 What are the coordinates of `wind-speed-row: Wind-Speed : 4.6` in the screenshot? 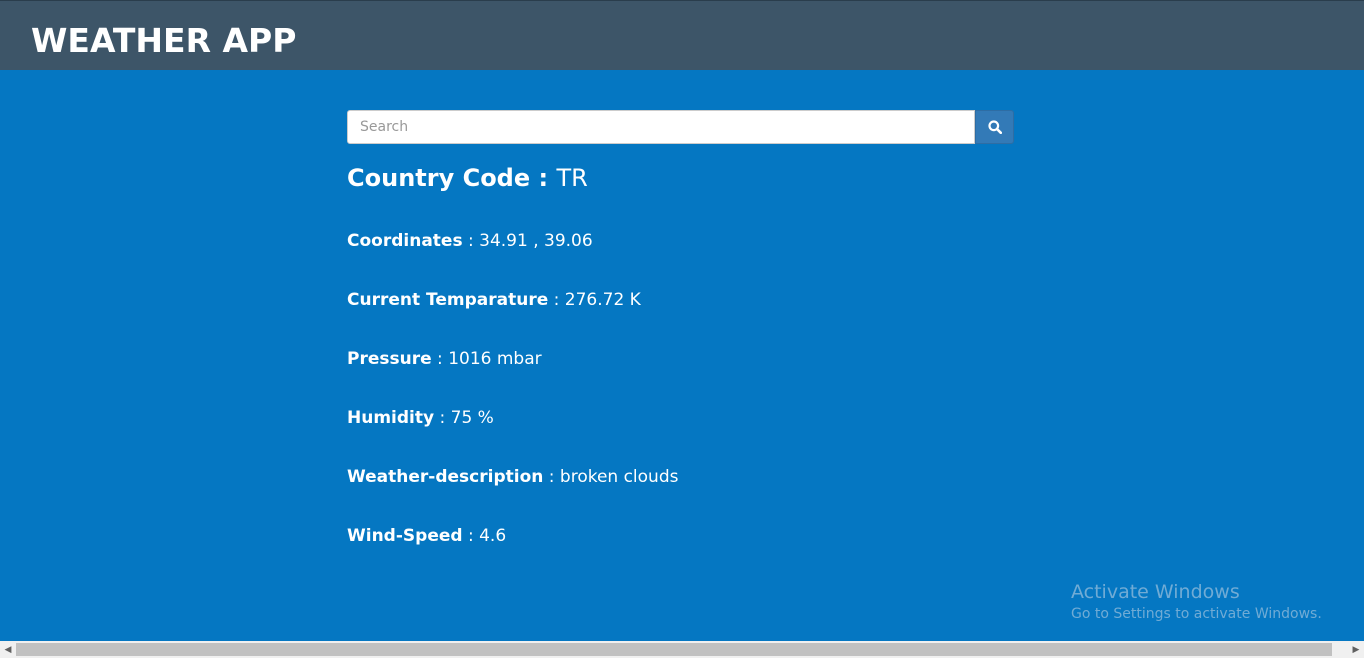 It's located at (426, 536).